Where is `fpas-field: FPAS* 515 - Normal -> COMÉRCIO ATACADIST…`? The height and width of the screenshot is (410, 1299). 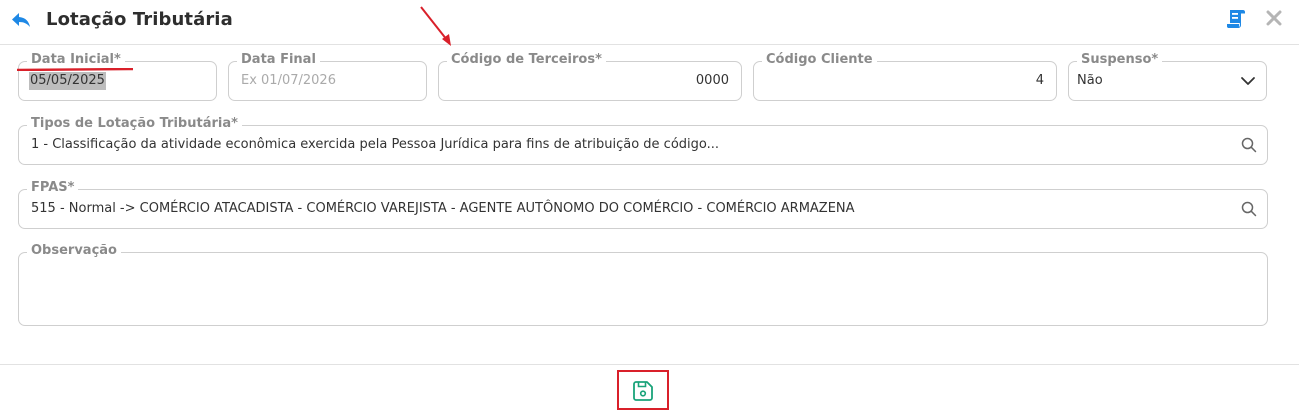 fpas-field: FPAS* 515 - Normal -> COMÉRCIO ATACADIST… is located at coordinates (643, 204).